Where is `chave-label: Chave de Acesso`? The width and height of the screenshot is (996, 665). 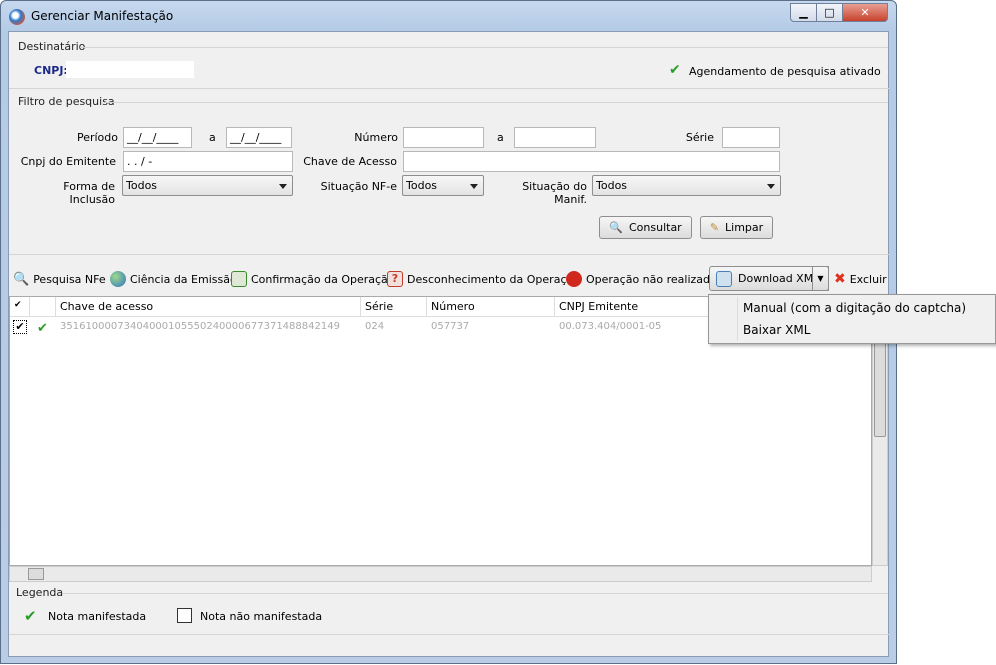
chave-label: Chave de Acesso is located at coordinates (350, 161).